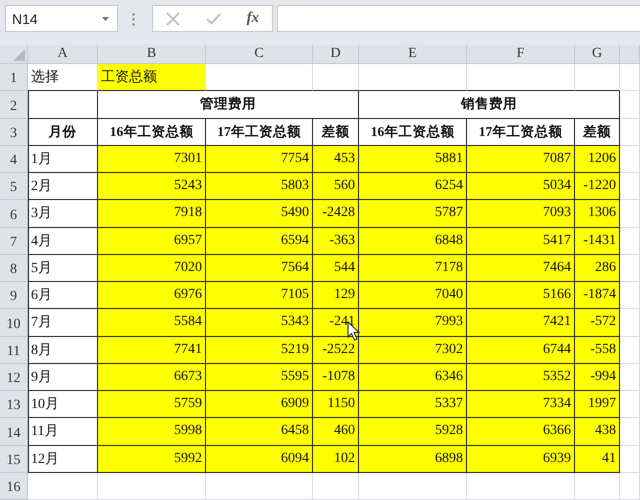 This screenshot has height=500, width=640. What do you see at coordinates (597, 432) in the screenshot?
I see `table-cell: 438` at bounding box center [597, 432].